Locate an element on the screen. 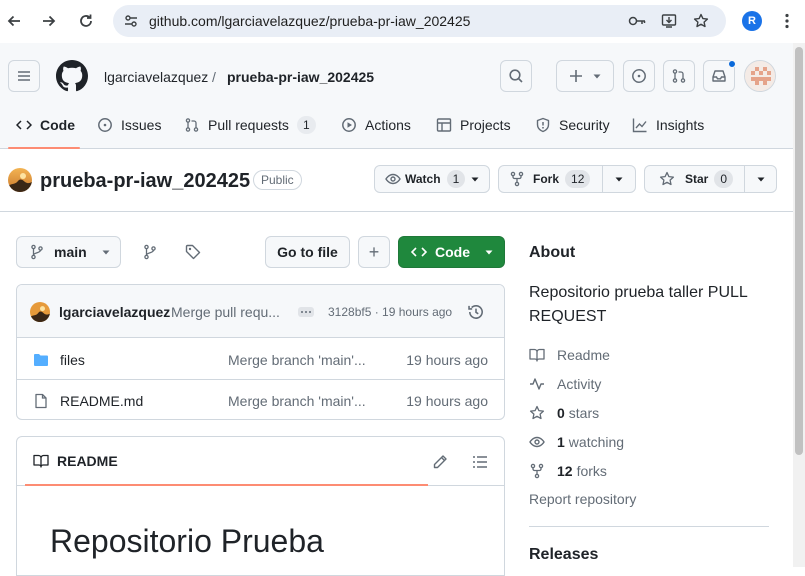 The image size is (805, 576). tab-code: Code is located at coordinates (45, 125).